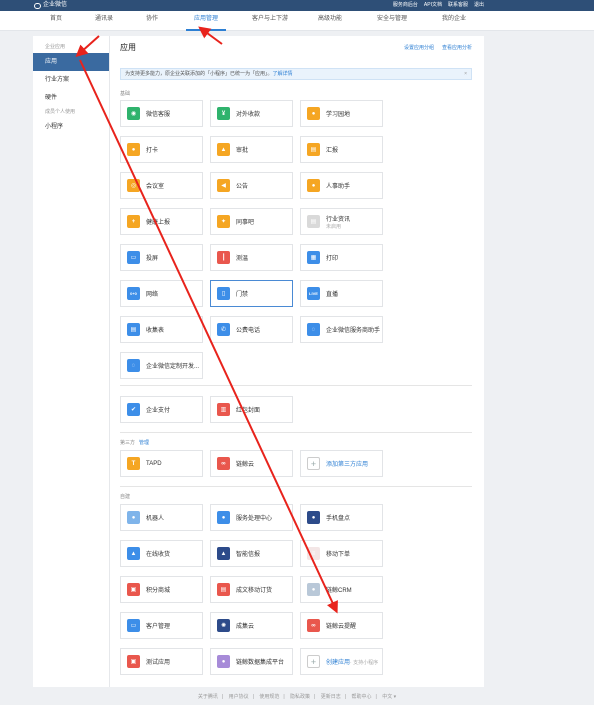 The height and width of the screenshot is (705, 594). I want to click on tab-app-management: 应用管理, so click(206, 21).